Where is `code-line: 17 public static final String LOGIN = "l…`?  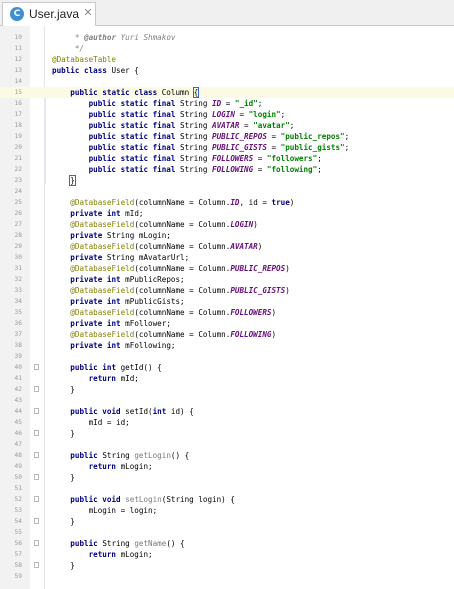 code-line: 17 public static final String LOGIN = "l… is located at coordinates (227, 114).